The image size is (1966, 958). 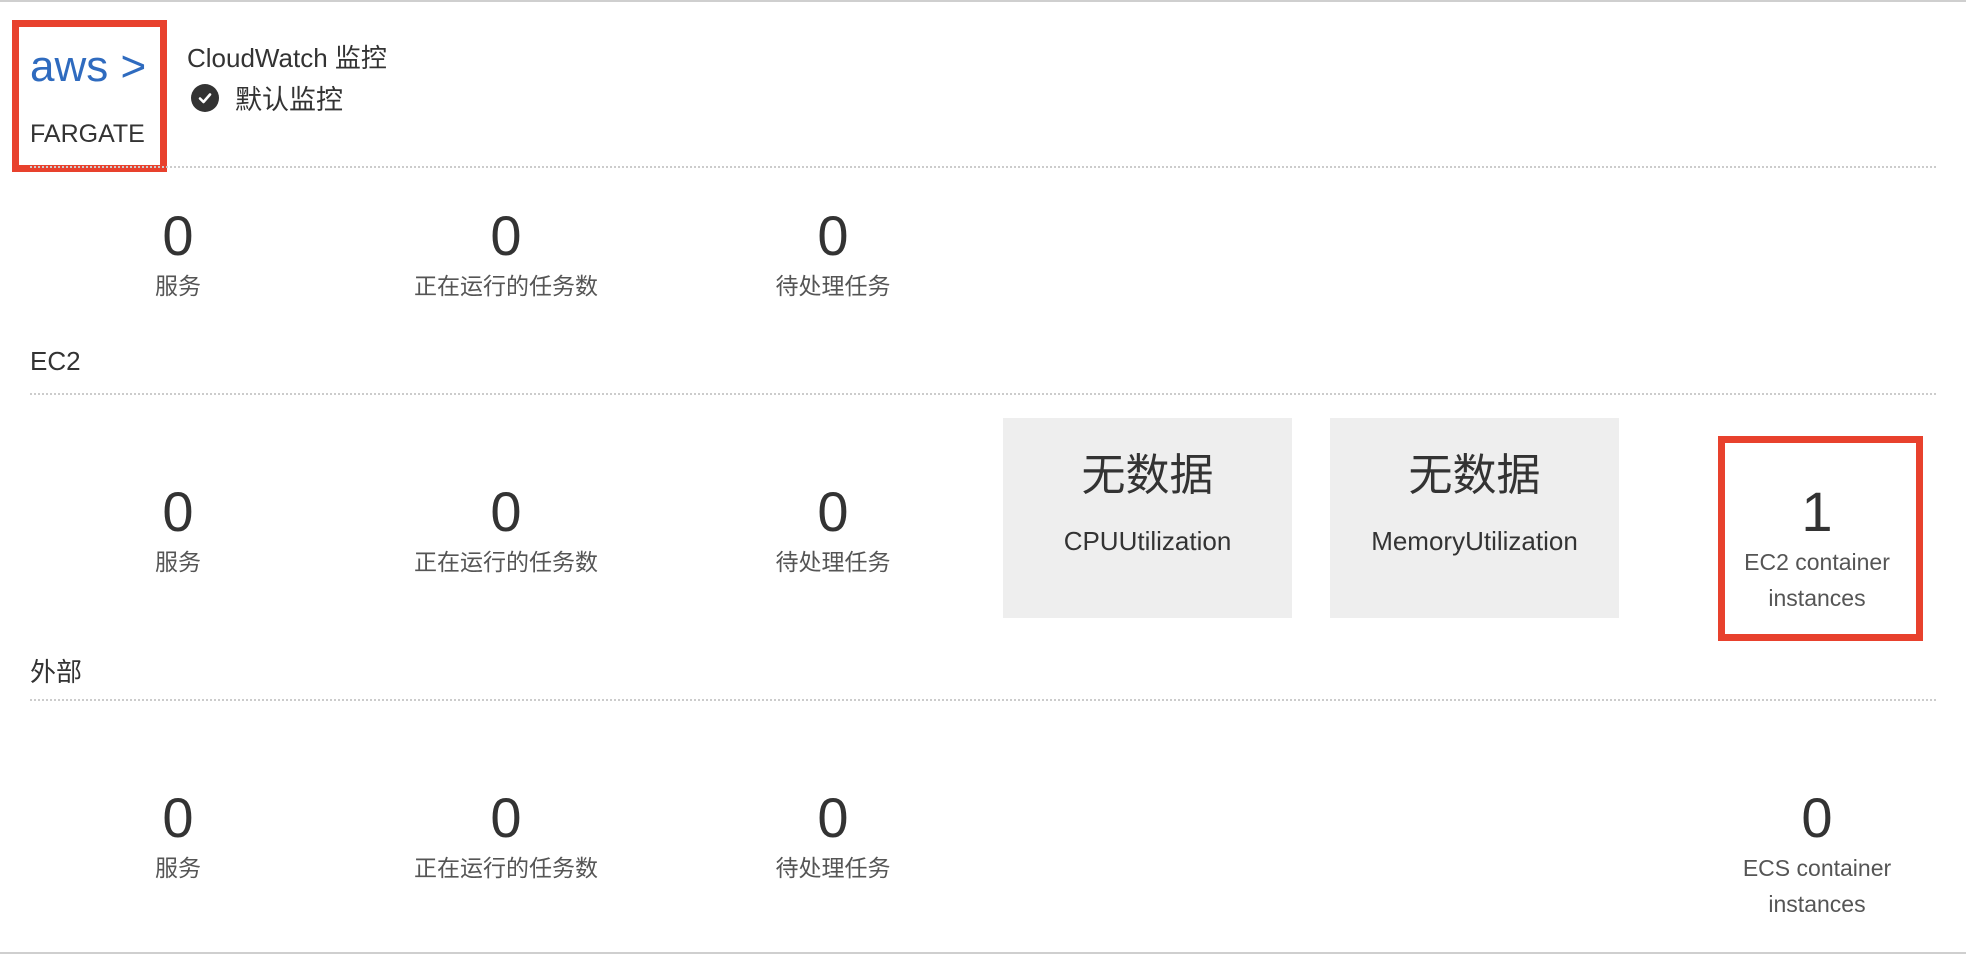 What do you see at coordinates (287, 58) in the screenshot?
I see `cloudwatch-title: CloudWatch 监控` at bounding box center [287, 58].